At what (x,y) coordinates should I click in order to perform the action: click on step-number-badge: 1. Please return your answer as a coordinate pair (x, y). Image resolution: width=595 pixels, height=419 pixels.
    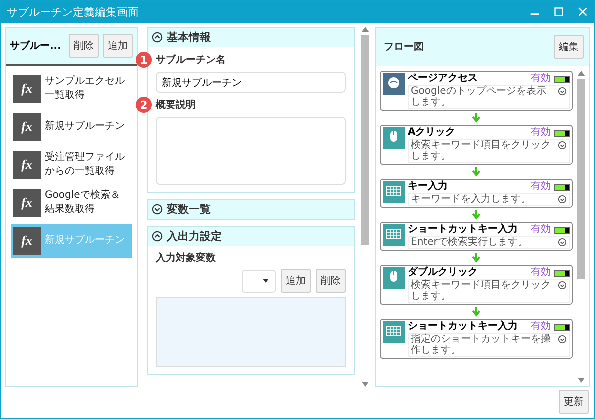
    Looking at the image, I should click on (144, 60).